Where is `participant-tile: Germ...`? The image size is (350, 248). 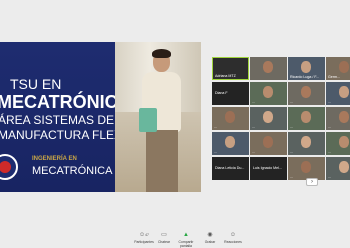
participant-tile: Germ... is located at coordinates (338, 68).